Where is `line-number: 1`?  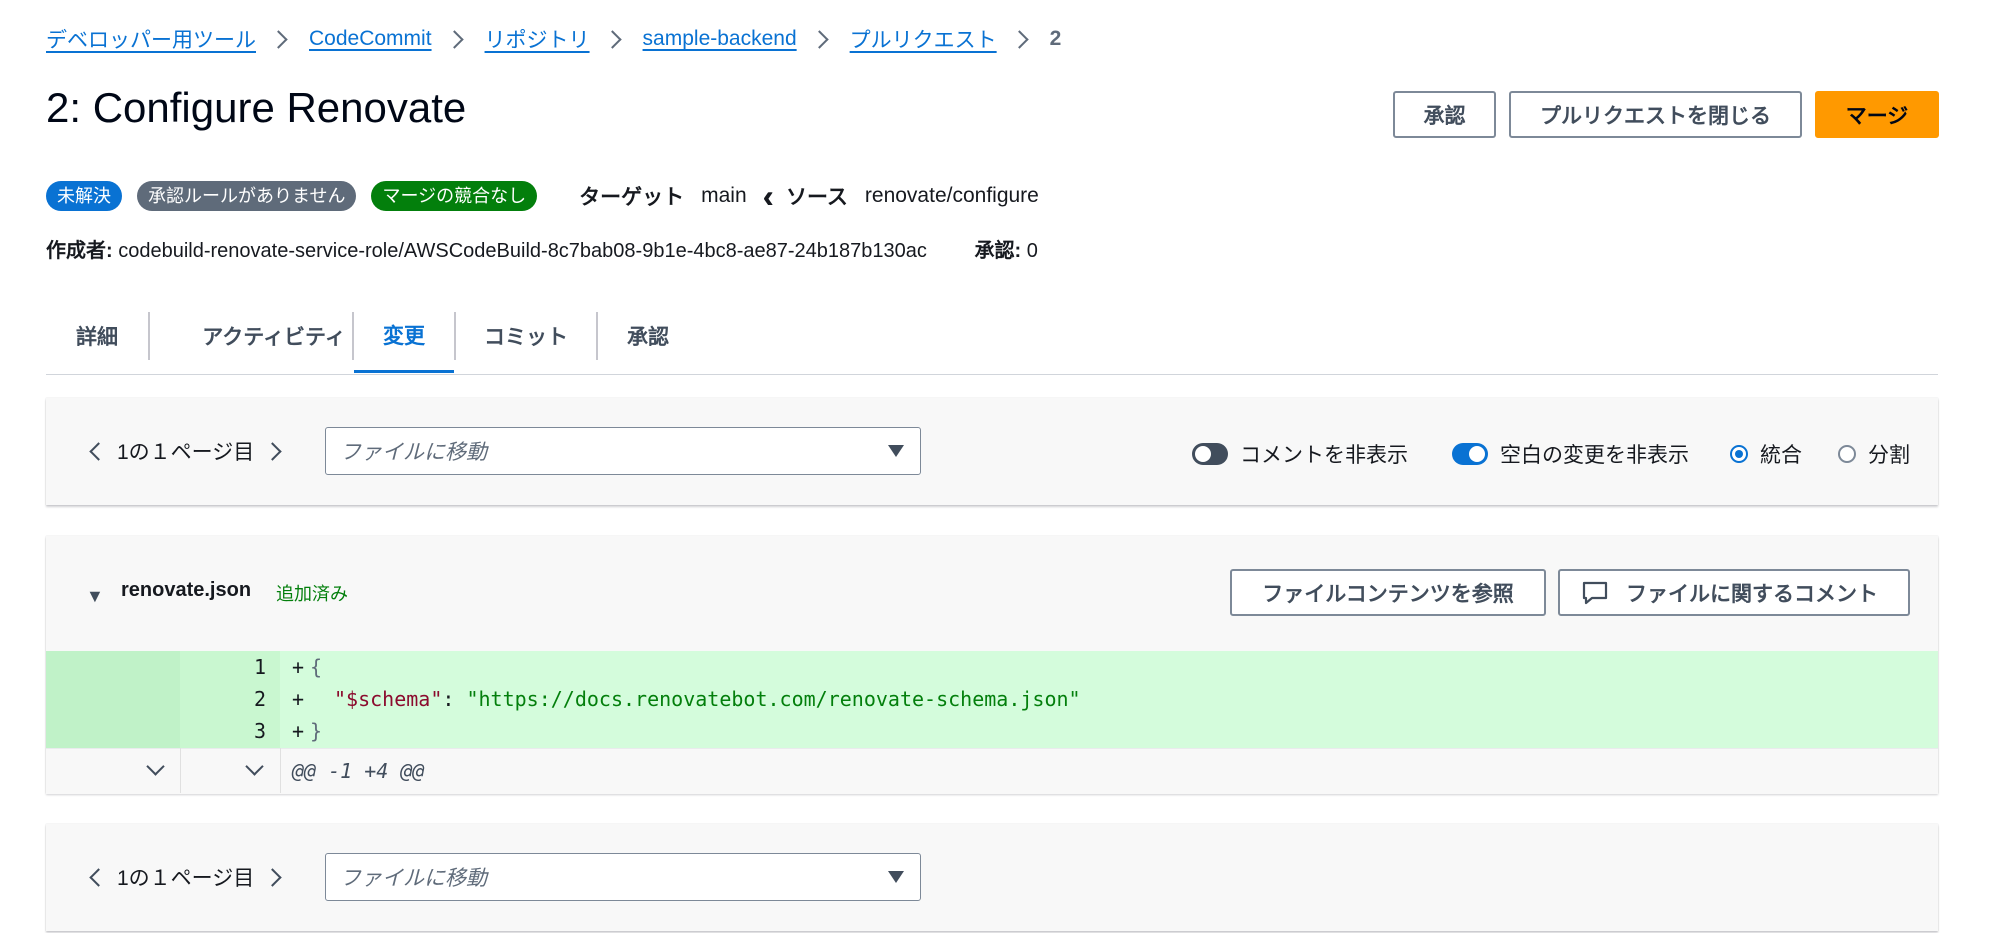
line-number: 1 is located at coordinates (259, 667).